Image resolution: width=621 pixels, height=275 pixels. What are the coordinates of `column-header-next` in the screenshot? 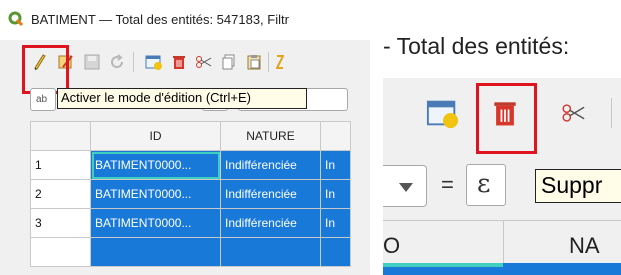 It's located at (335, 136).